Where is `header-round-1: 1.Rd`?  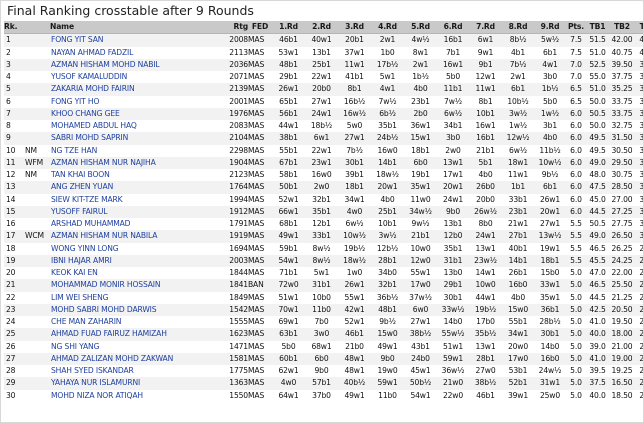 header-round-1: 1.Rd is located at coordinates (288, 28).